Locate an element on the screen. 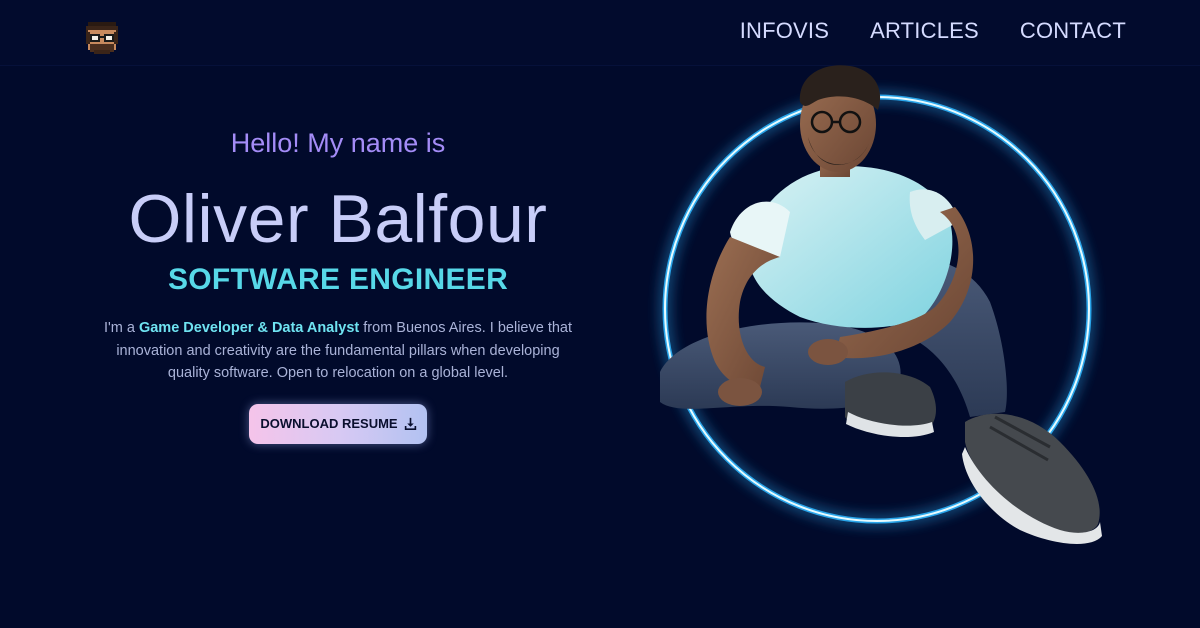  site-header: INFOVIS ARTICLES CONTACT is located at coordinates (600, 33).